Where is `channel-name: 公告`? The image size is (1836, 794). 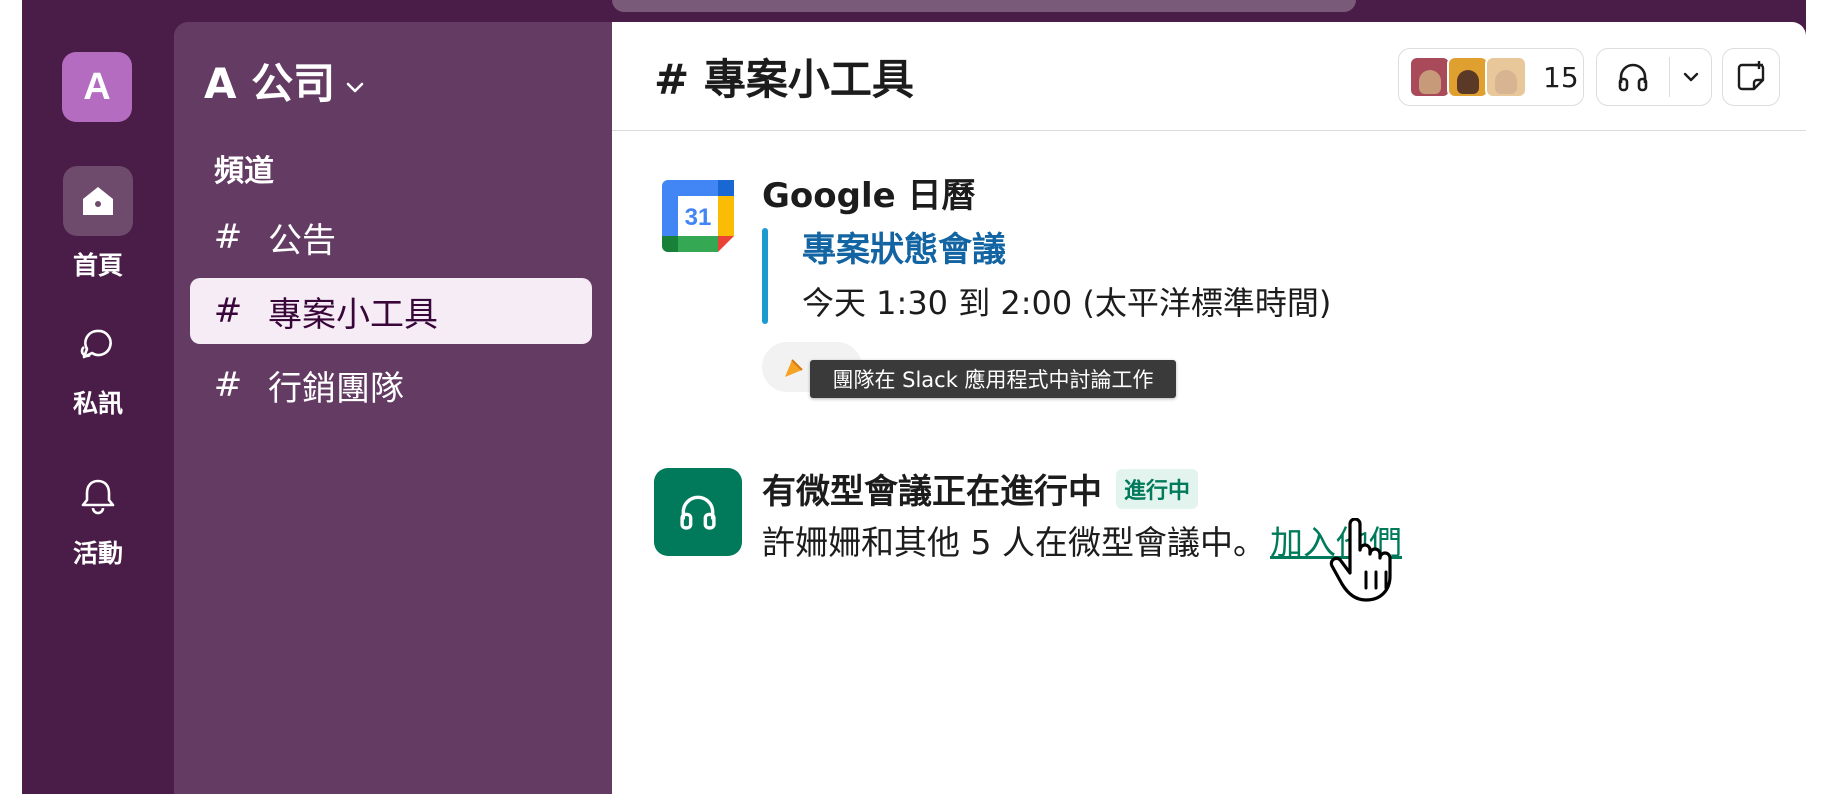
channel-name: 公告 is located at coordinates (302, 240).